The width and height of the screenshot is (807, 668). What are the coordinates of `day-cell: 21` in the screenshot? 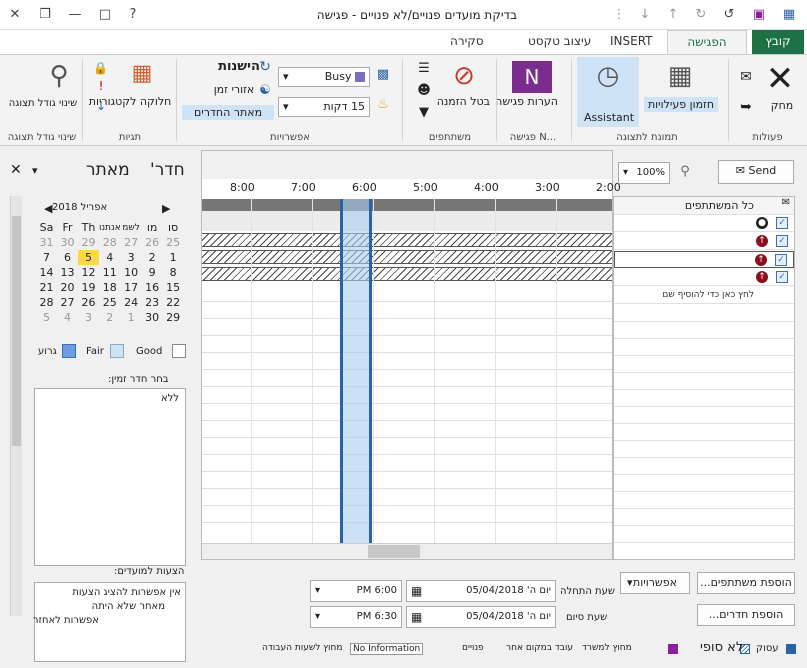 It's located at (46, 287).